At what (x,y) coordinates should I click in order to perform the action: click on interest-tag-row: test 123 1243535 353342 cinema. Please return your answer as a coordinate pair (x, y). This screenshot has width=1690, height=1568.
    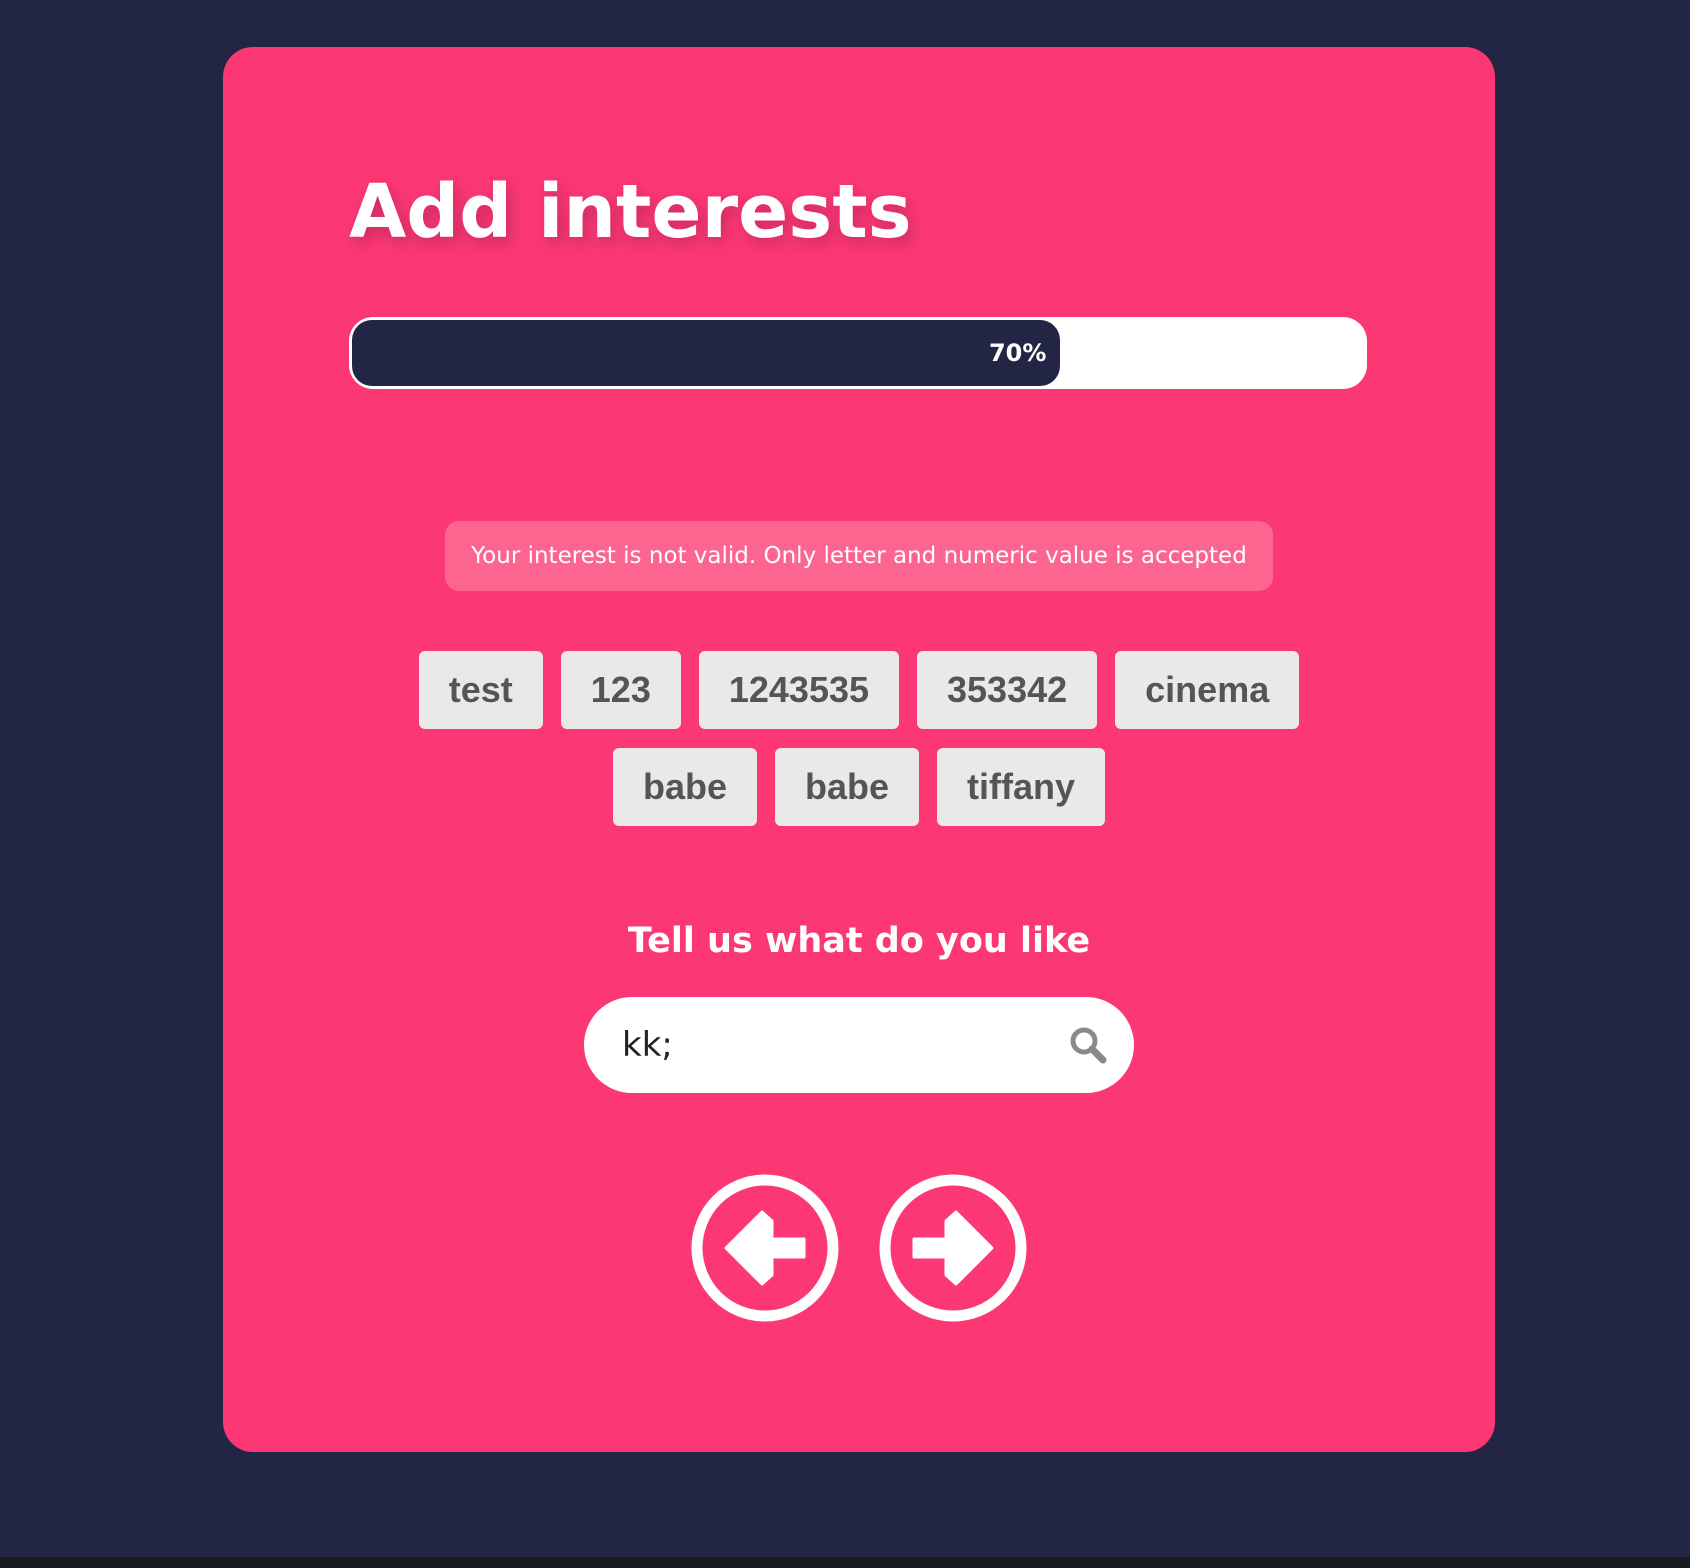
    Looking at the image, I should click on (859, 690).